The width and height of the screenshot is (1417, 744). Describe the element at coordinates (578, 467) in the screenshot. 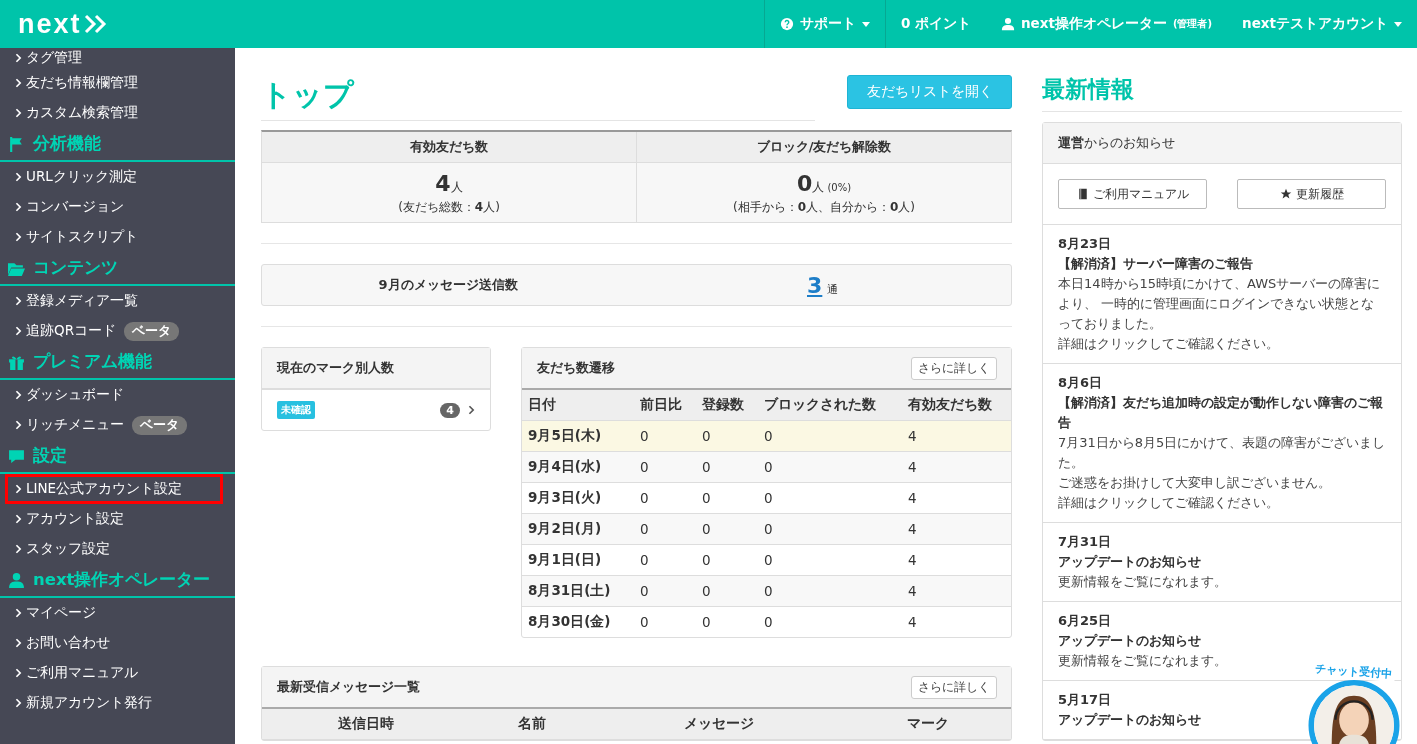

I see `table-cell: 9月4日(水)` at that location.